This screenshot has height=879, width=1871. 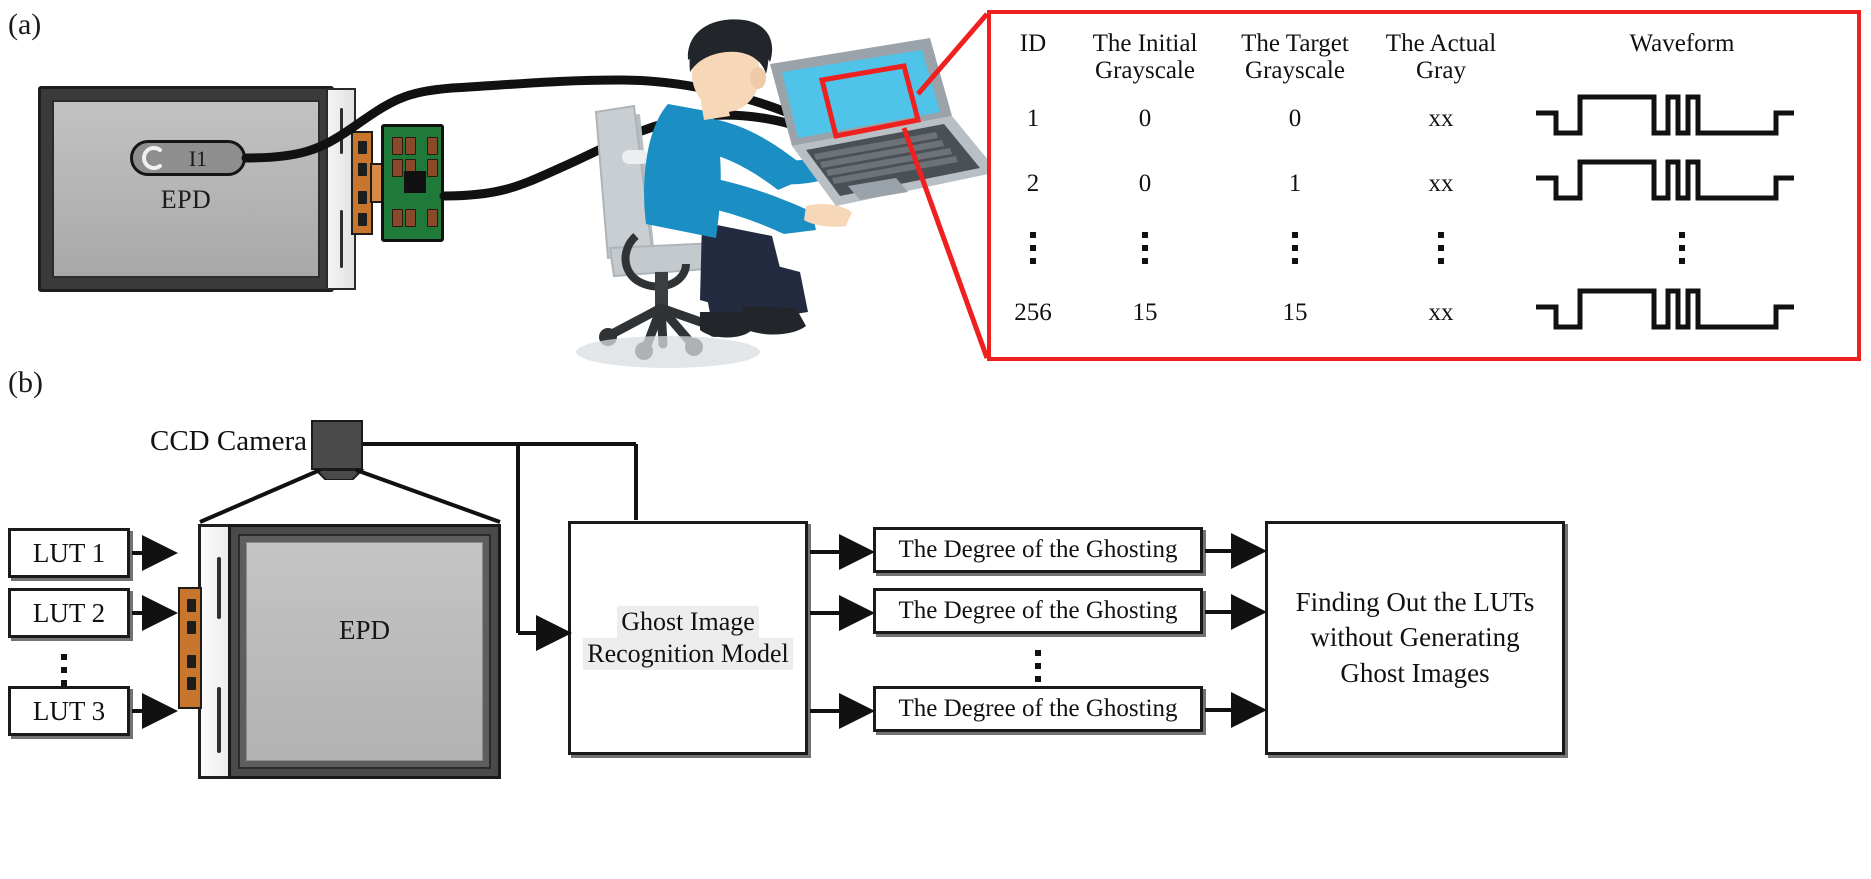 I want to click on header-id: ID, so click(x=1033, y=43).